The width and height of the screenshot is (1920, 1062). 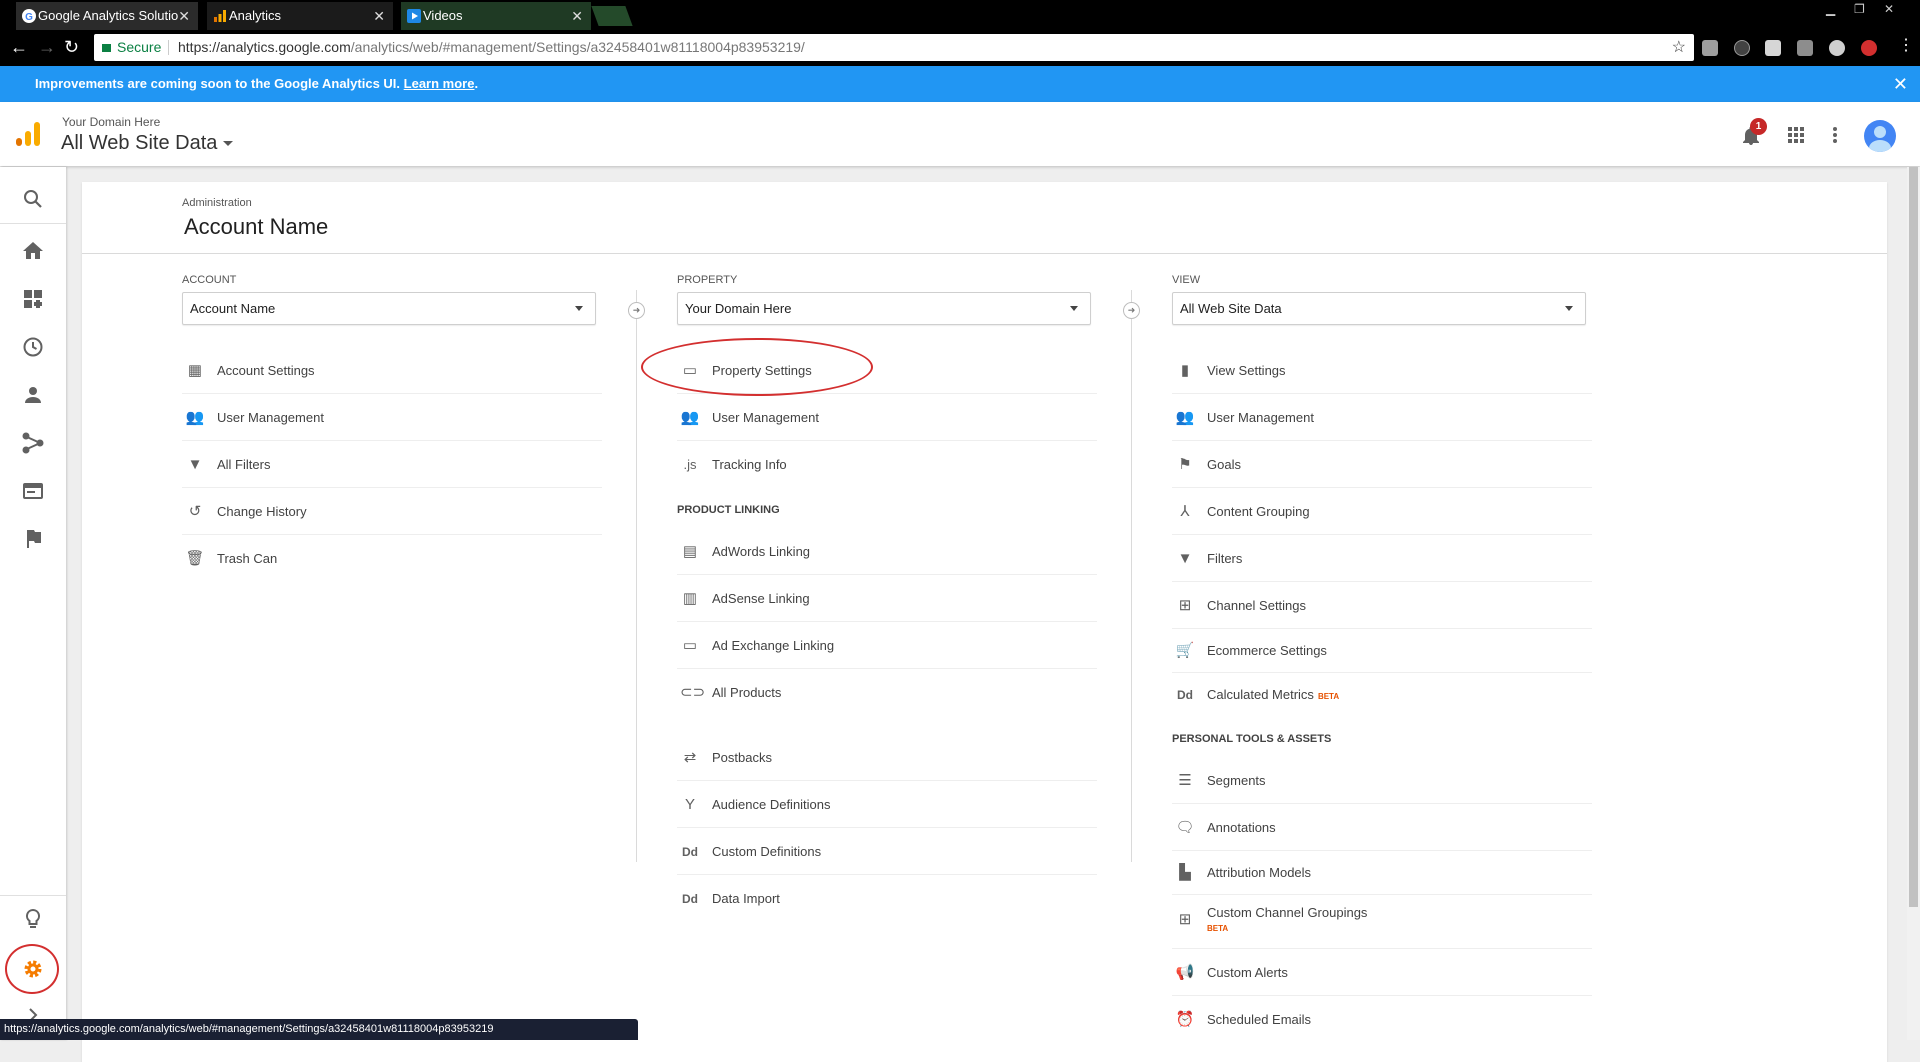 I want to click on change-history-link: ↺ Change History, so click(x=392, y=511).